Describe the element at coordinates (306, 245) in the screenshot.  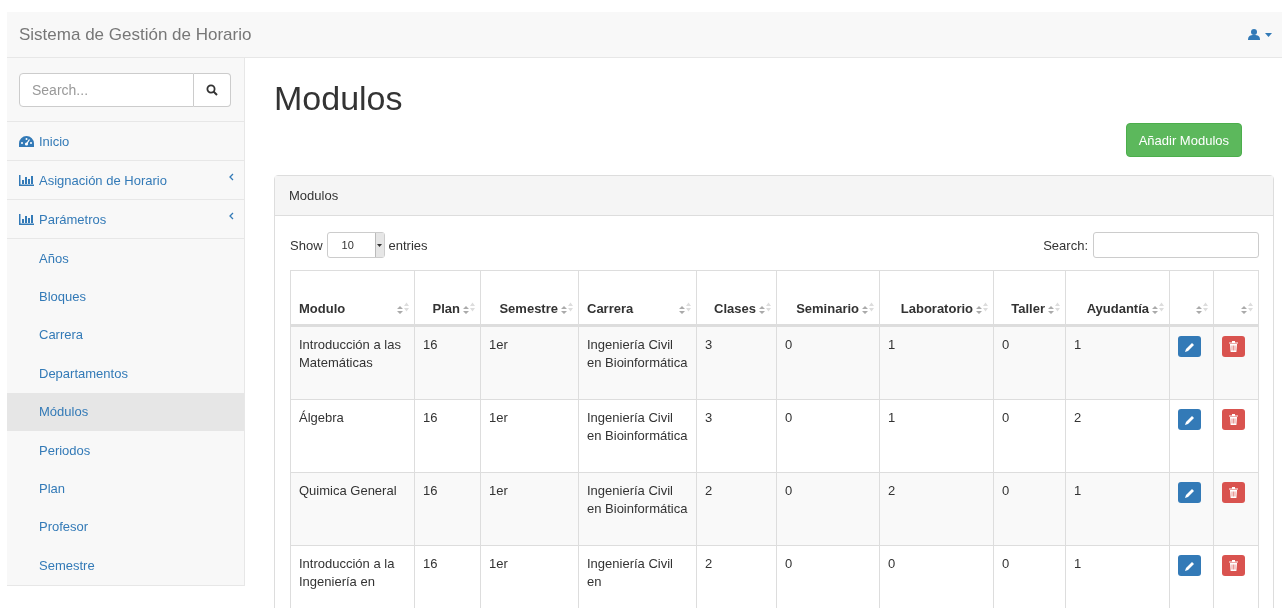
I see `show-label: Show` at that location.